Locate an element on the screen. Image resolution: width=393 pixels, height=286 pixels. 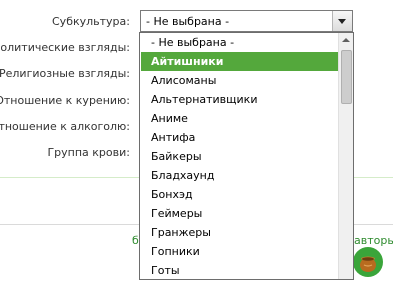
label-smoking: Отношение к курению: is located at coordinates (65, 100).